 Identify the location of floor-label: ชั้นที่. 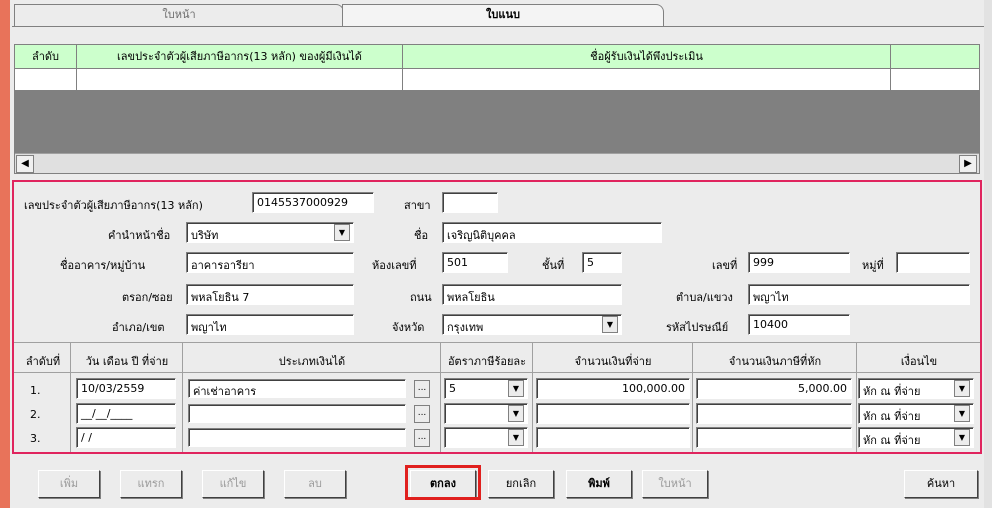
(553, 265).